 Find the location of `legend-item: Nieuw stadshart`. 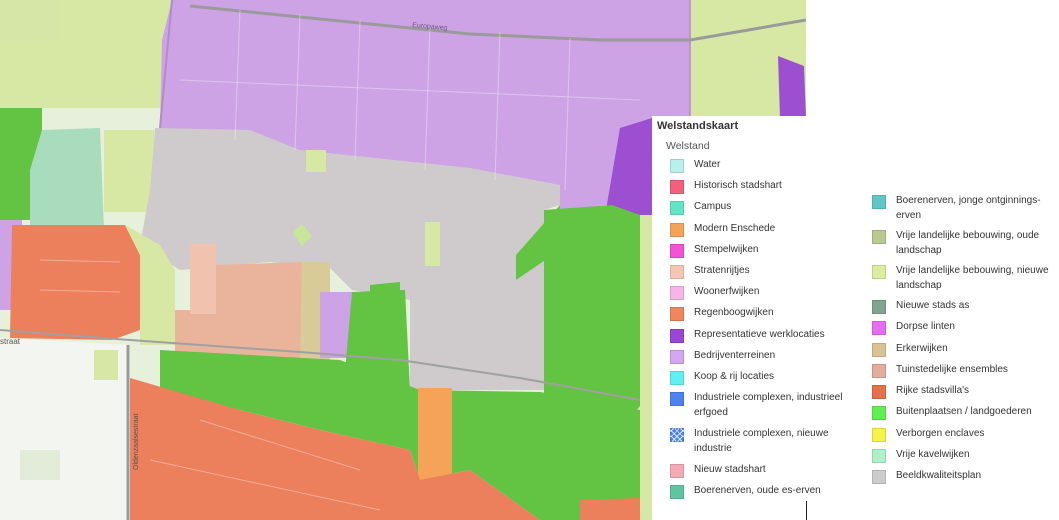

legend-item: Nieuw stadshart is located at coordinates (765, 473).